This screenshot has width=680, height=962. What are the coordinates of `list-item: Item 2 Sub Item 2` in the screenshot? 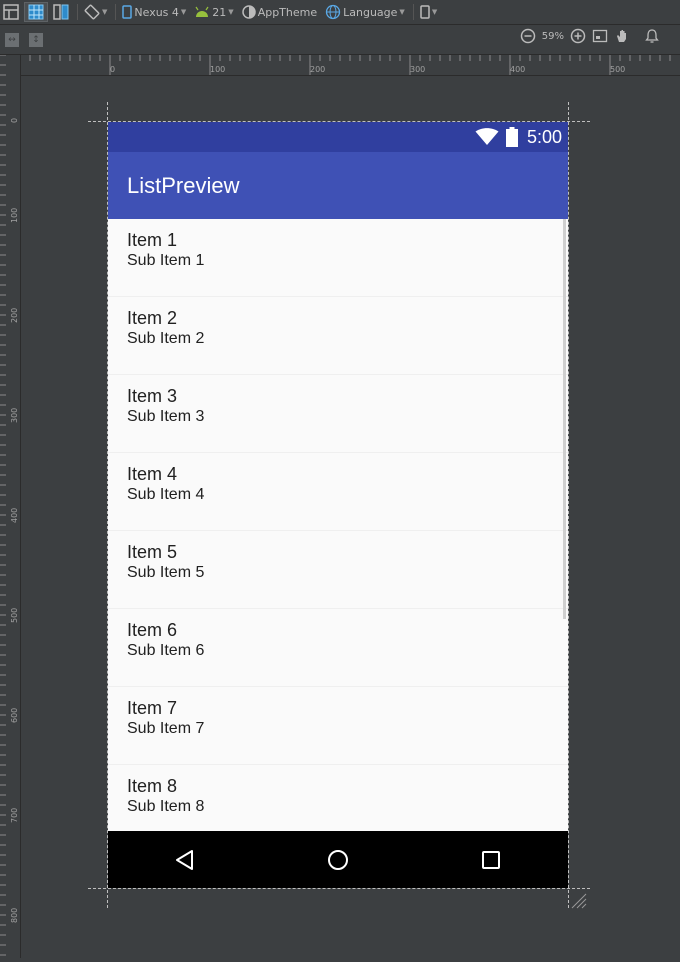 It's located at (338, 336).